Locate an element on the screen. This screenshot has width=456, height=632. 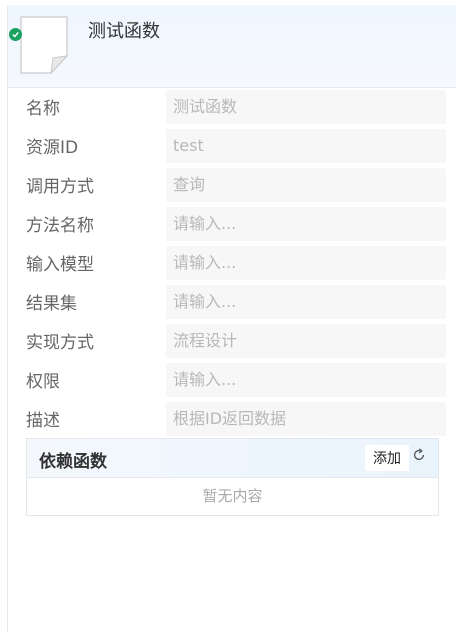
field-row-description: 描述 根据ID返回数据 is located at coordinates (236, 419).